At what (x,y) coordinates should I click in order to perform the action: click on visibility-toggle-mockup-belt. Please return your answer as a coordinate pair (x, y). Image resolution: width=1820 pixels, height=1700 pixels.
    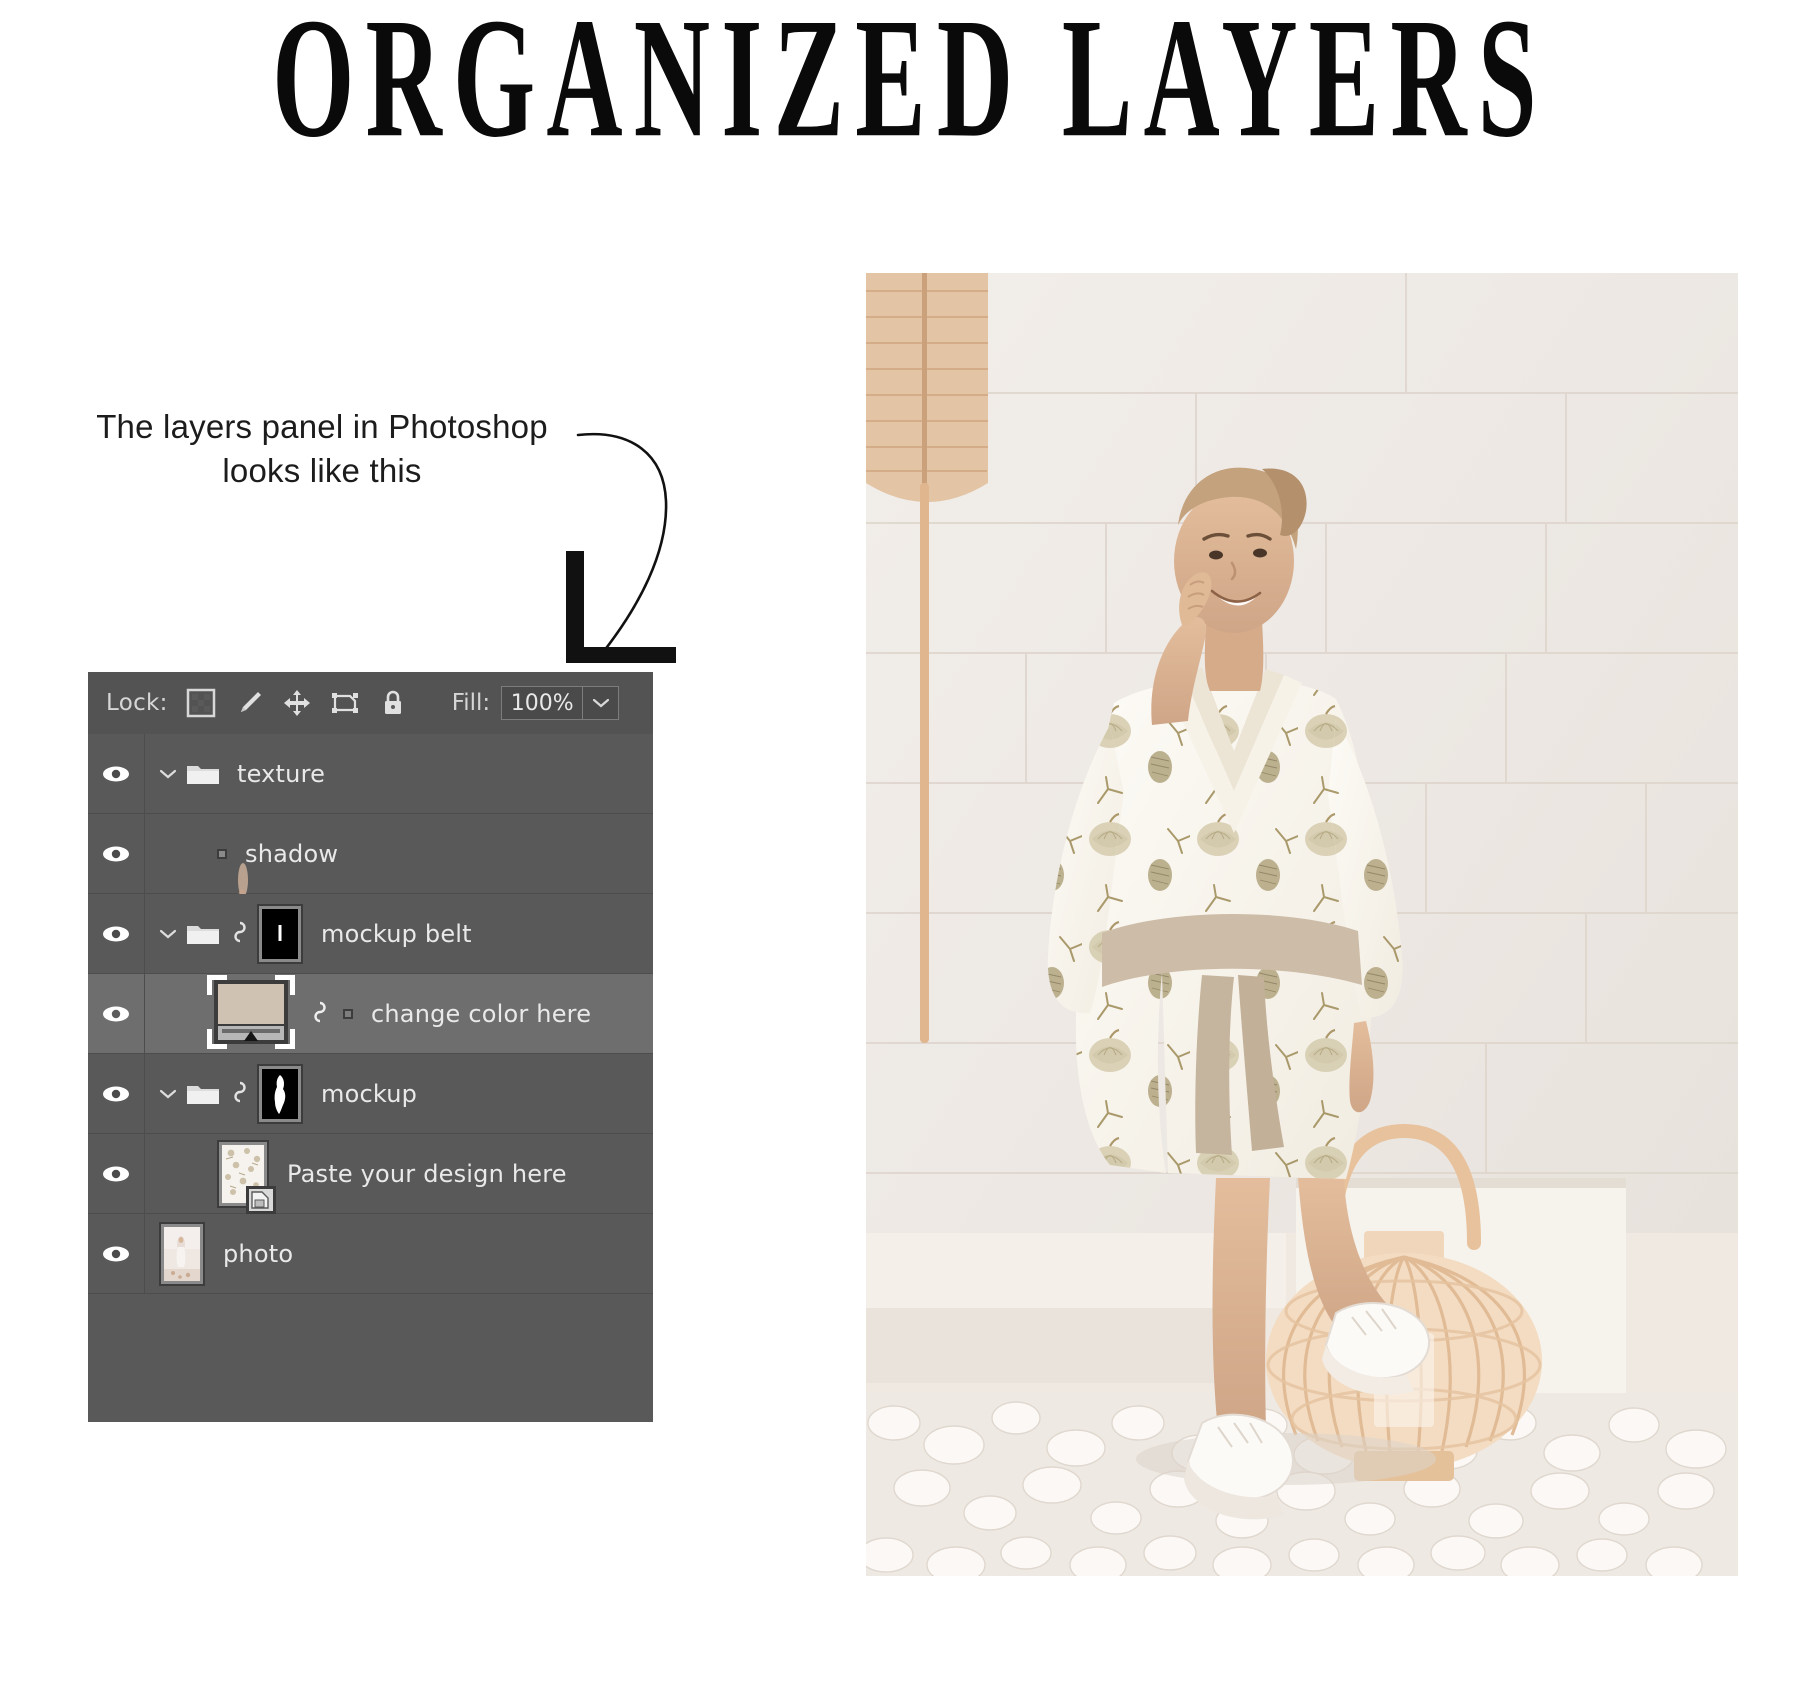
    Looking at the image, I should click on (116, 933).